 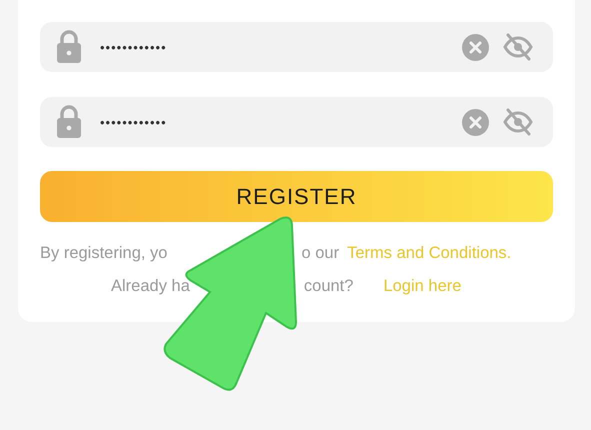 I want to click on register-button: REGISTER, so click(x=296, y=196).